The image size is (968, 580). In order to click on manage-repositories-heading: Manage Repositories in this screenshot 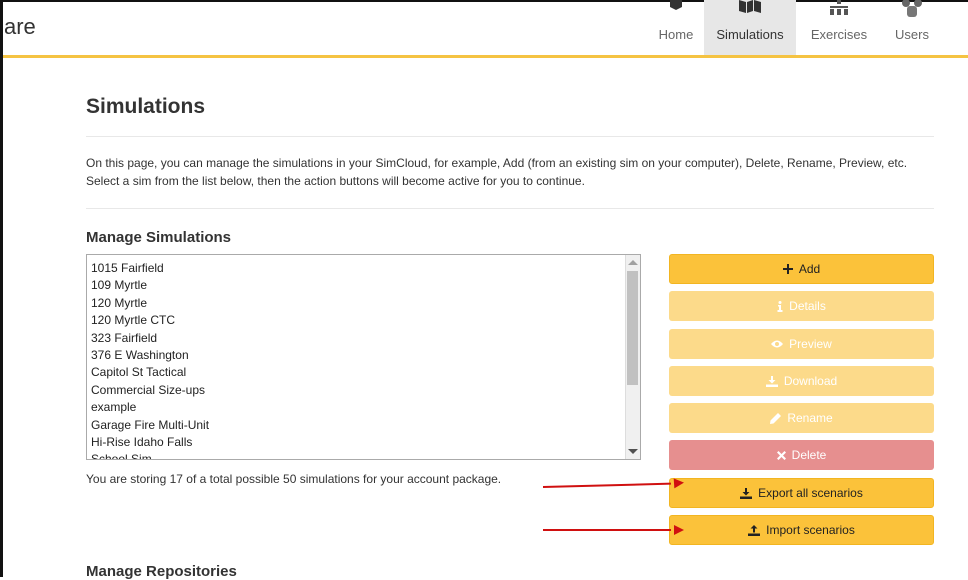, I will do `click(161, 571)`.